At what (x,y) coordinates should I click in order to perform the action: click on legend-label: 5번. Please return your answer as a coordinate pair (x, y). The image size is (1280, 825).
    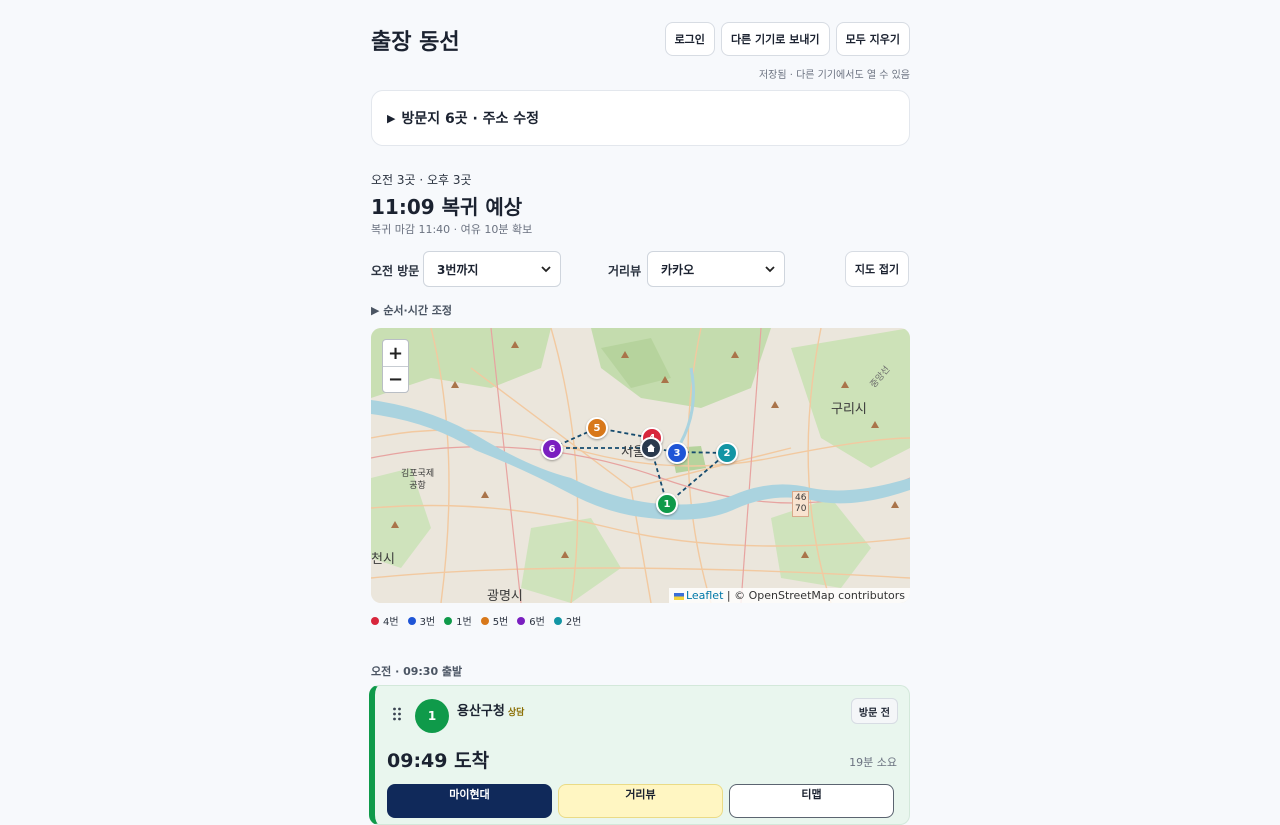
    Looking at the image, I should click on (500, 622).